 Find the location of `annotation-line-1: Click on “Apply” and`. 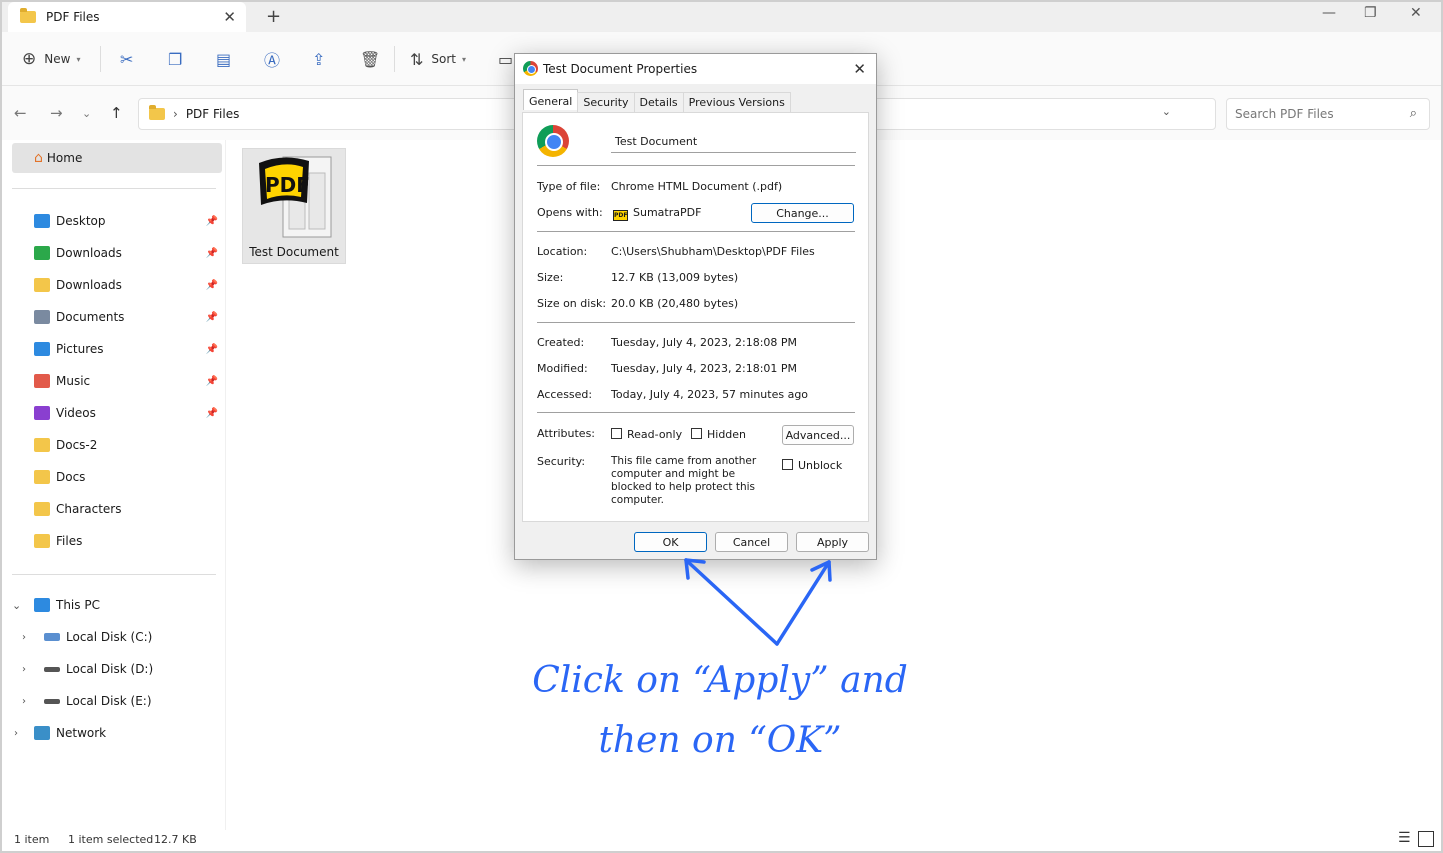

annotation-line-1: Click on “Apply” and is located at coordinates (720, 680).